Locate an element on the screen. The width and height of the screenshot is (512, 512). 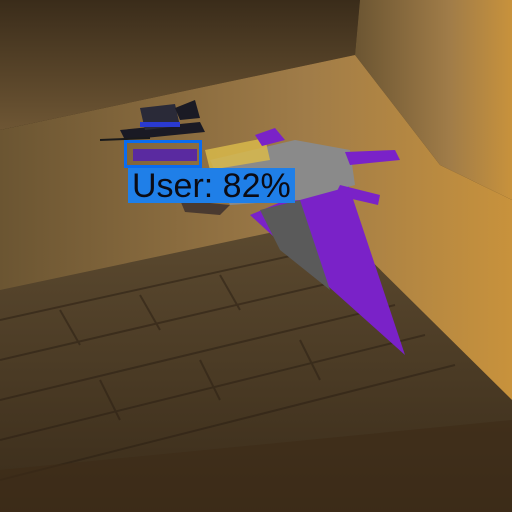
detection-box-fill is located at coordinates (165, 155).